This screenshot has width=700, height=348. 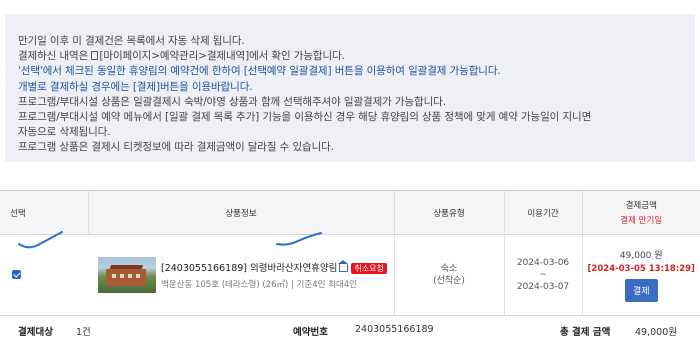 I want to click on product-thumbnail, so click(x=127, y=275).